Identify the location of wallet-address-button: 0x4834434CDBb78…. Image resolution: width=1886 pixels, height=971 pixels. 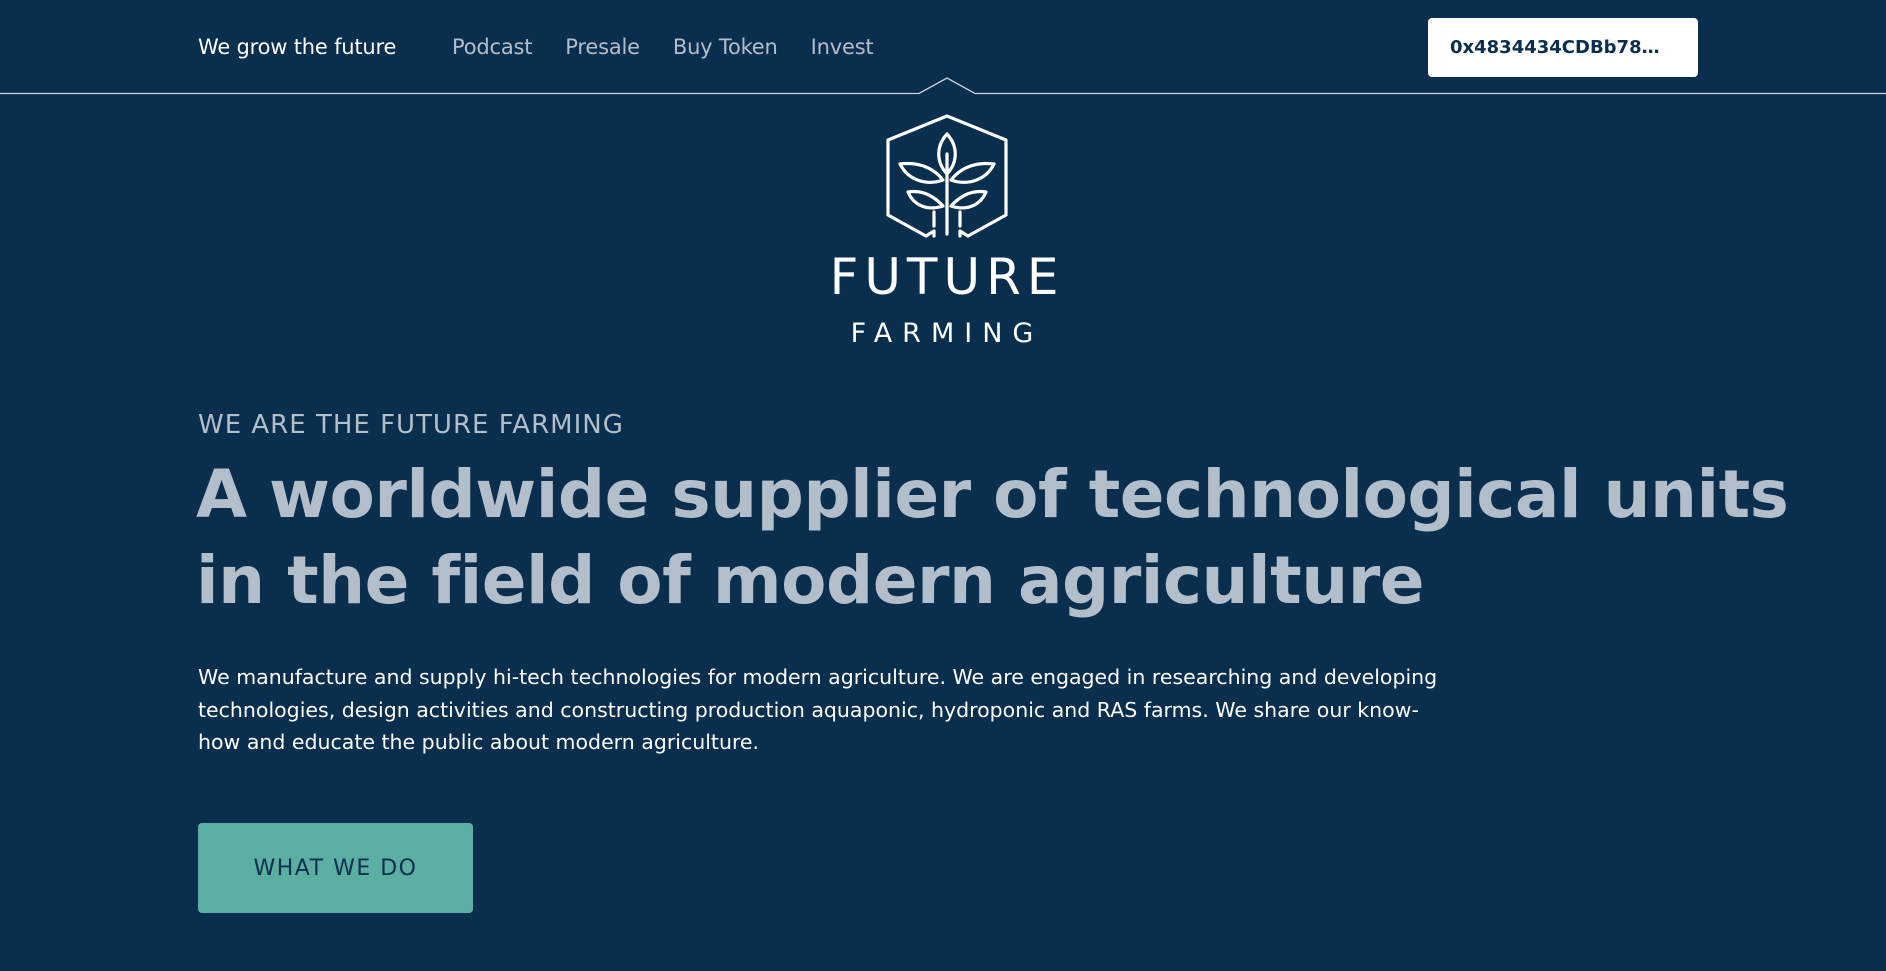
(1563, 47).